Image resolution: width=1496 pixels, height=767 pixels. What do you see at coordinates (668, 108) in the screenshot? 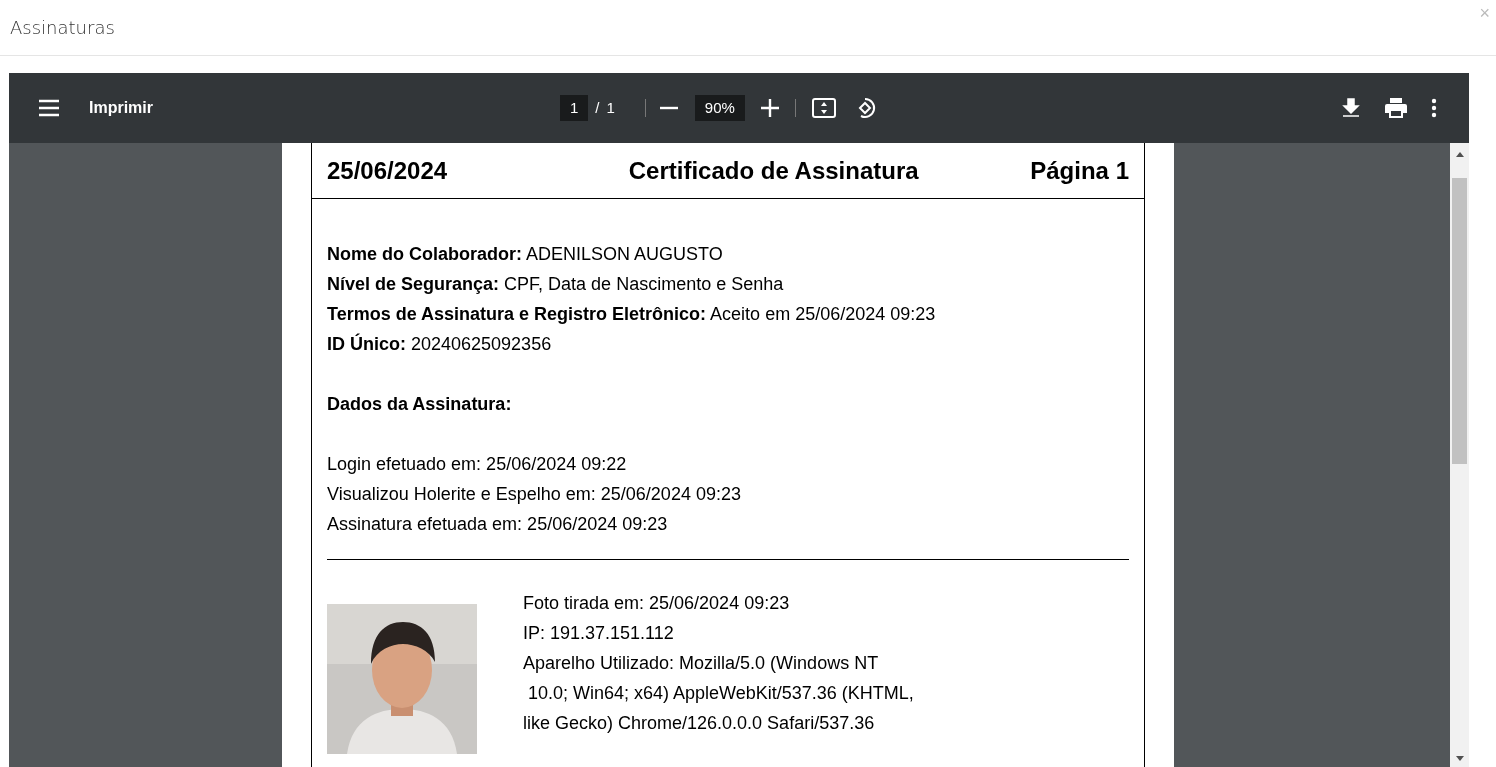
I see `zoom-out-icon` at bounding box center [668, 108].